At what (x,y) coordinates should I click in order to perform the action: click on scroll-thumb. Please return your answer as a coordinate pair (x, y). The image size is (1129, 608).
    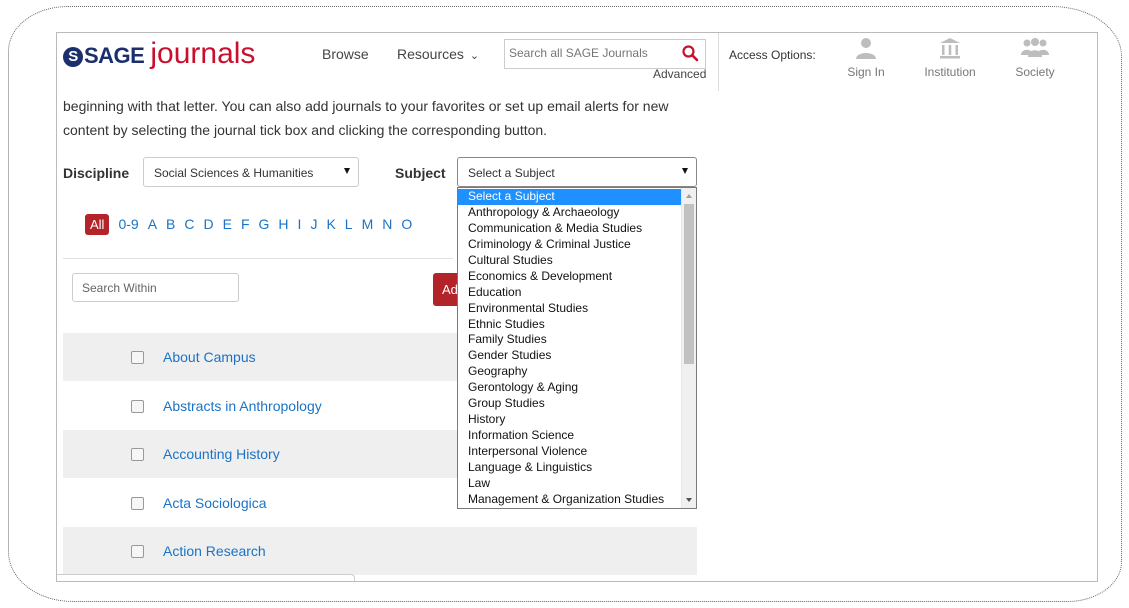
    Looking at the image, I should click on (689, 284).